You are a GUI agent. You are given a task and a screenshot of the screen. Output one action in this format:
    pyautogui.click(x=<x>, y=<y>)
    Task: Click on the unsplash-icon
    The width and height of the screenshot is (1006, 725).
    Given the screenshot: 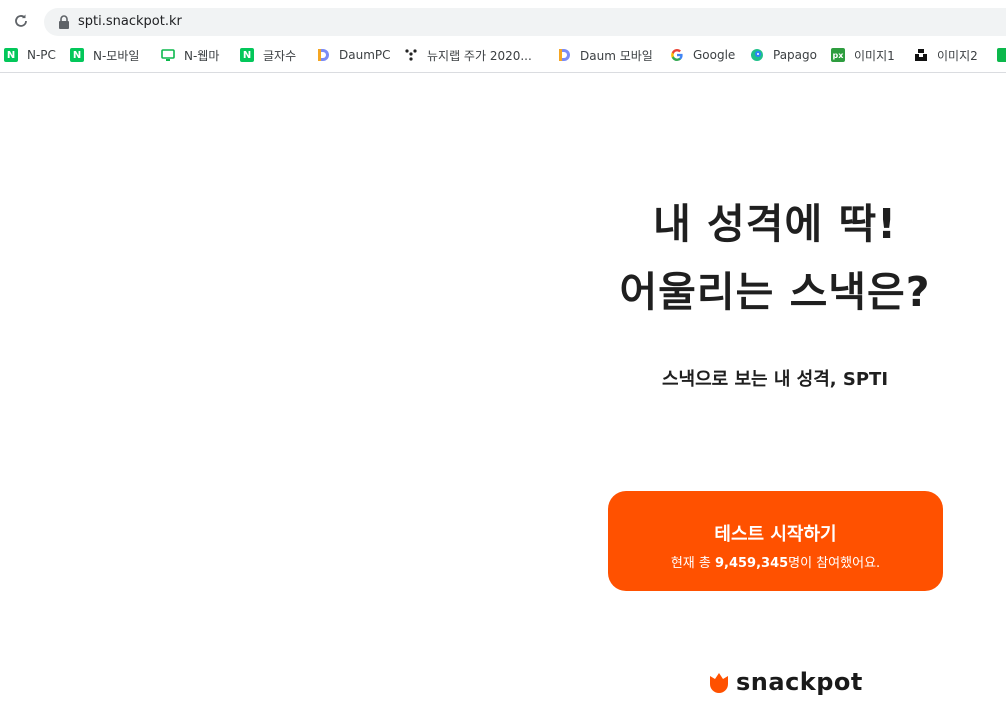 What is the action you would take?
    pyautogui.click(x=921, y=55)
    